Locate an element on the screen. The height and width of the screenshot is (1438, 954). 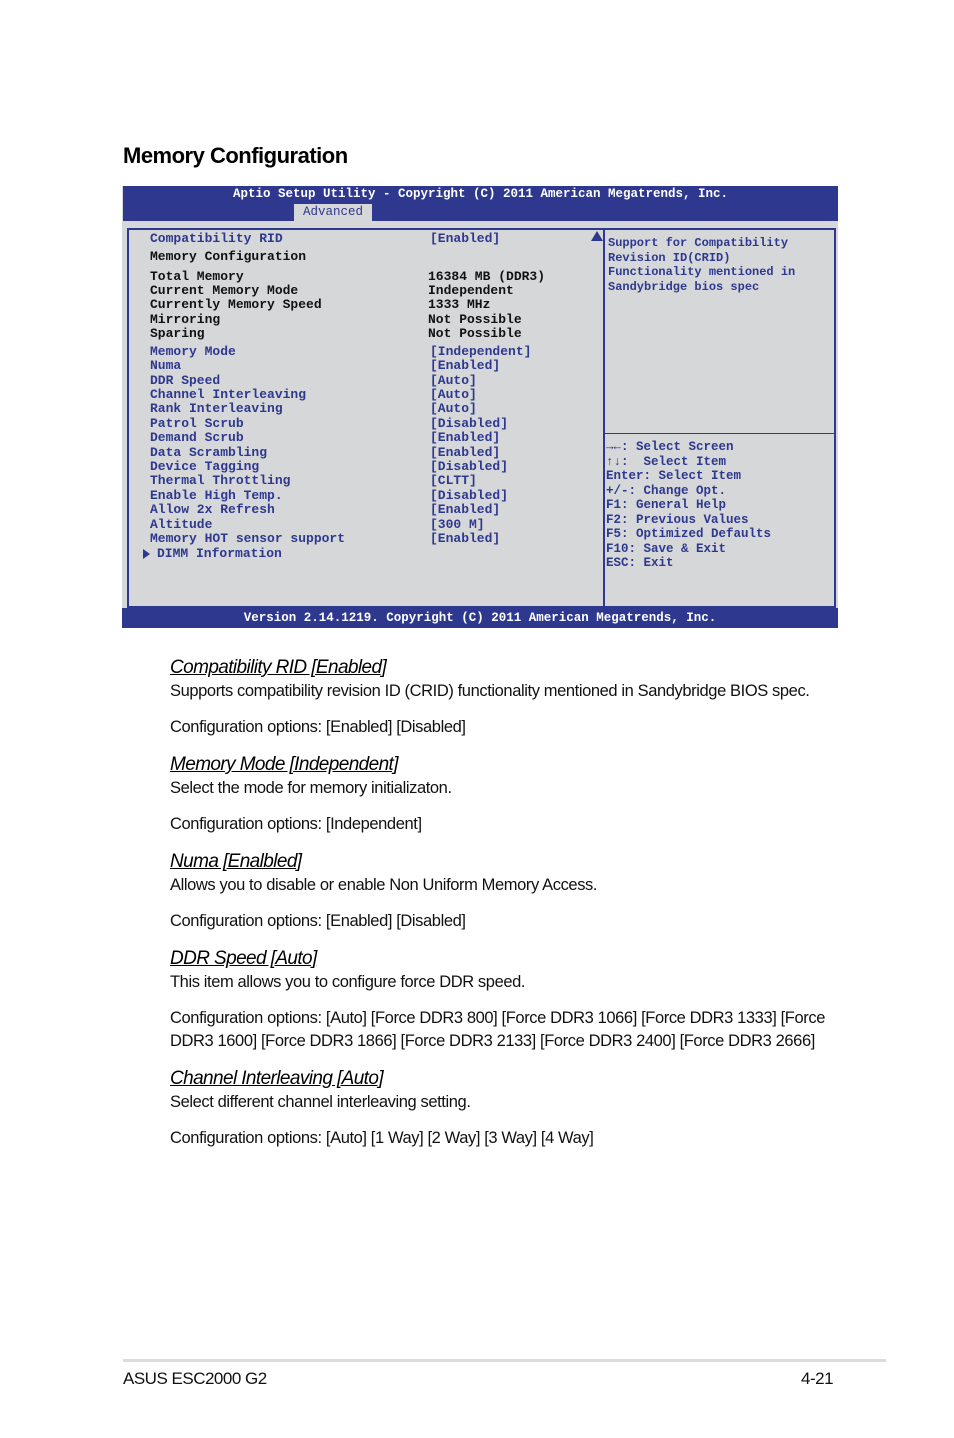
section-title: Memory Mode [Independent] is located at coordinates (284, 764).